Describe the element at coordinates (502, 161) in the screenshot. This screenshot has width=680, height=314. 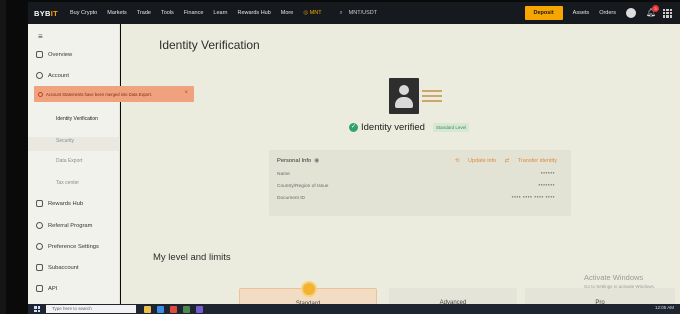
I see `personal-info-actions: ⟲ Update info ⇄ Transfer identity` at that location.